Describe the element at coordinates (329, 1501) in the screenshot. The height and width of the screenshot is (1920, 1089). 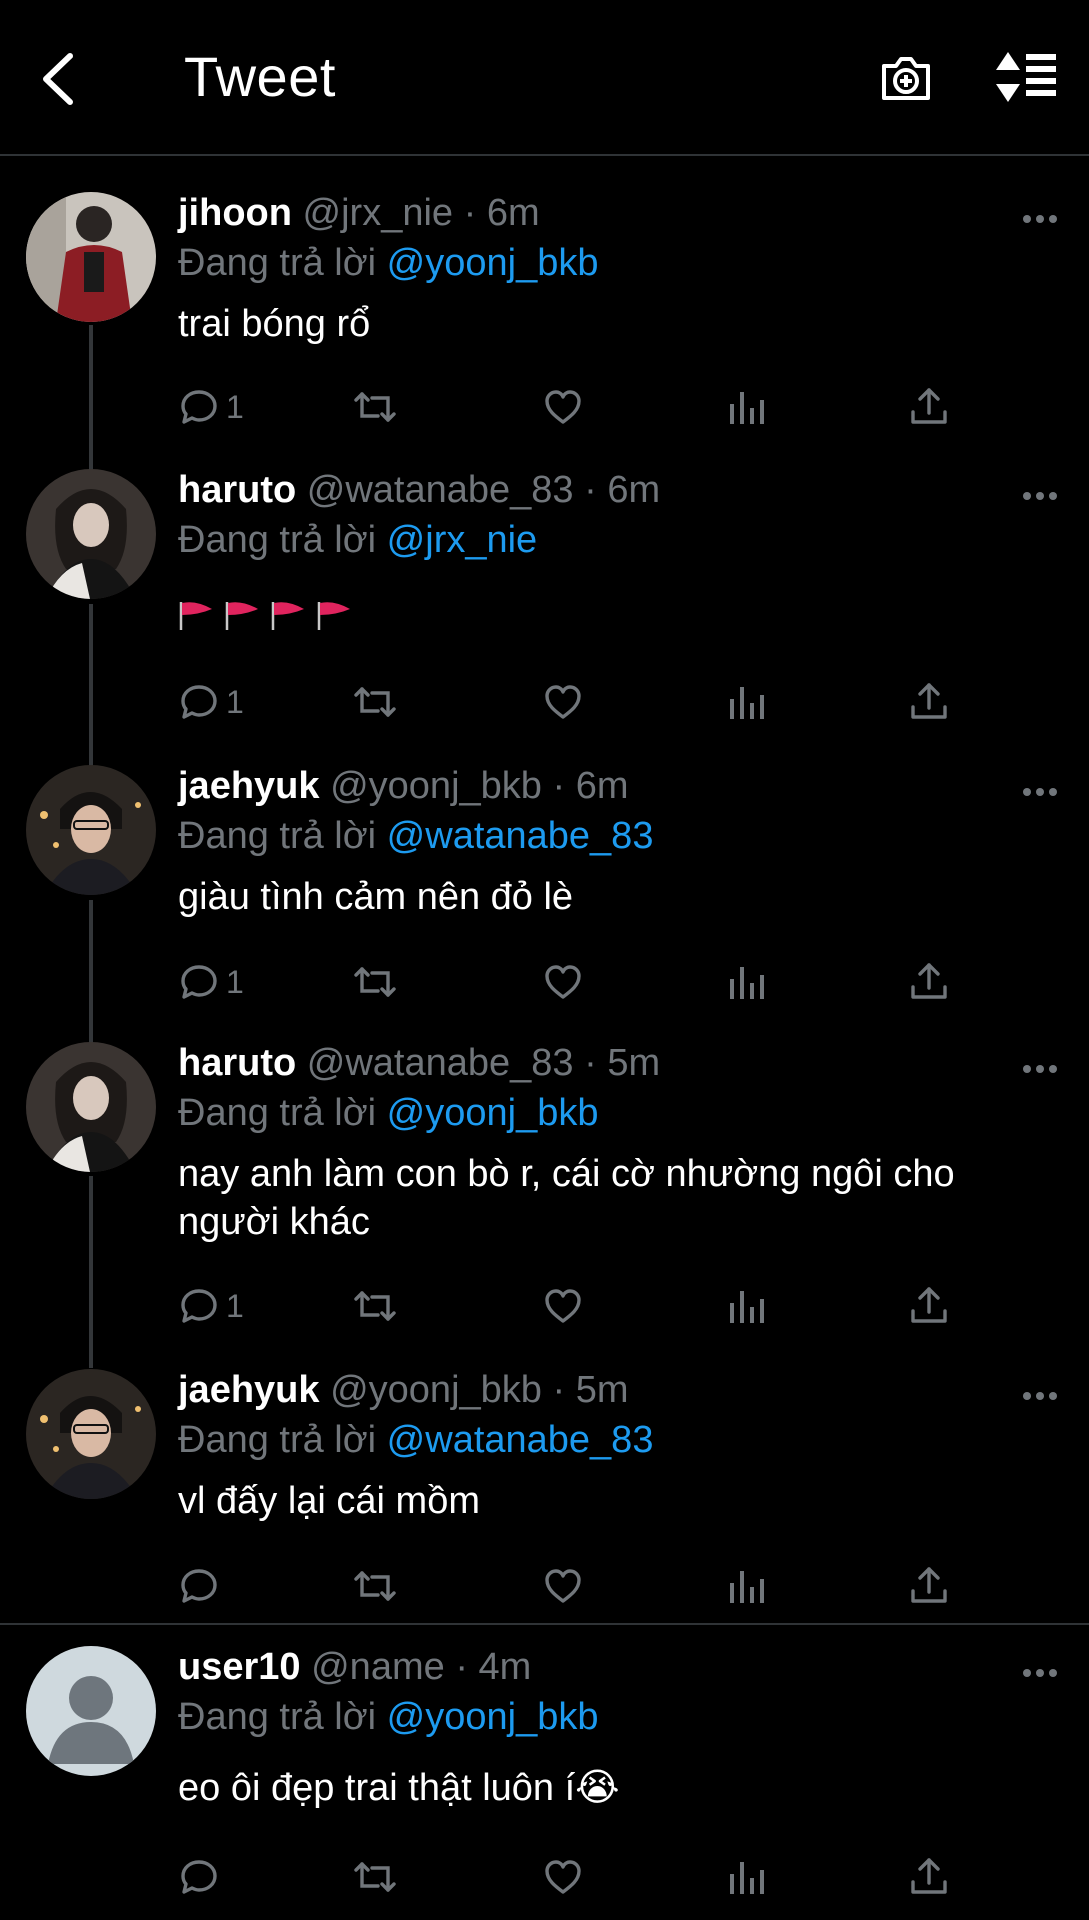
I see `tweet-text: vl đấy lại cái mồm` at that location.